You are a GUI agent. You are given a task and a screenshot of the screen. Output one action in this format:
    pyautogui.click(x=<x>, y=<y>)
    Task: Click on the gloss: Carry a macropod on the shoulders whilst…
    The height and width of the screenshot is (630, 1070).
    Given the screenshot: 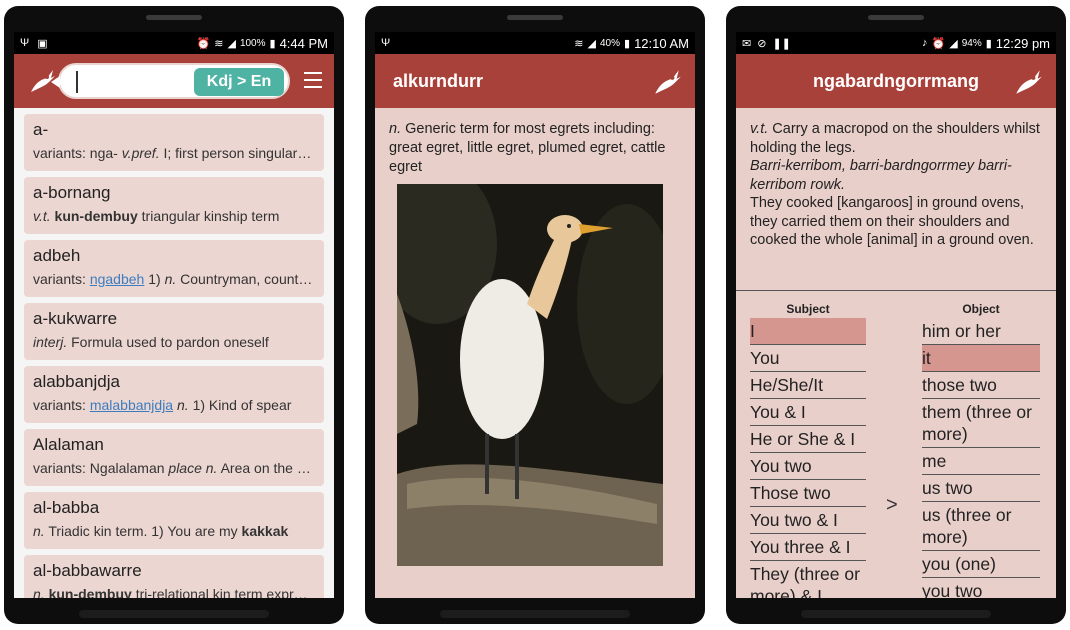 What is the action you would take?
    pyautogui.click(x=895, y=138)
    